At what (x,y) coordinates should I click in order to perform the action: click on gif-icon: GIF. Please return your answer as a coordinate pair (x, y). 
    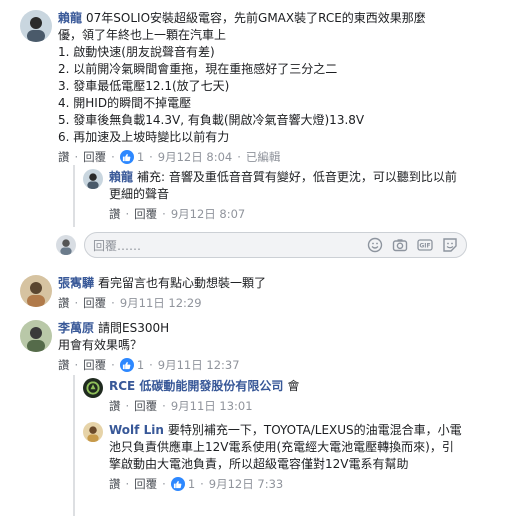
    Looking at the image, I should click on (425, 245).